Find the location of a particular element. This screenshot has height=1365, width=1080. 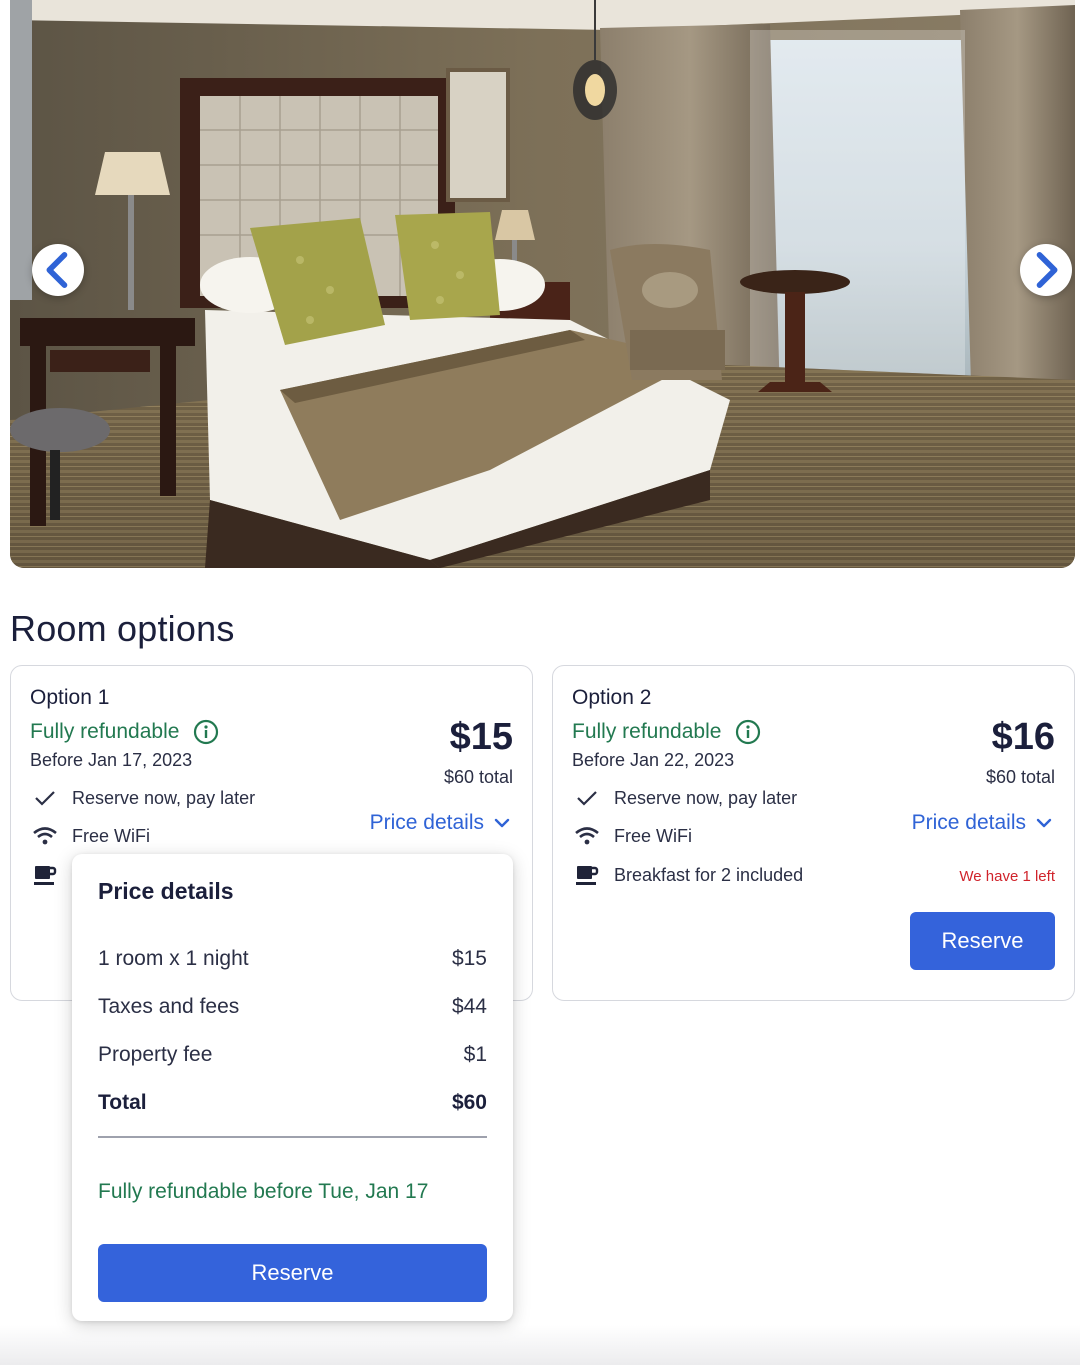

divider is located at coordinates (292, 1137).